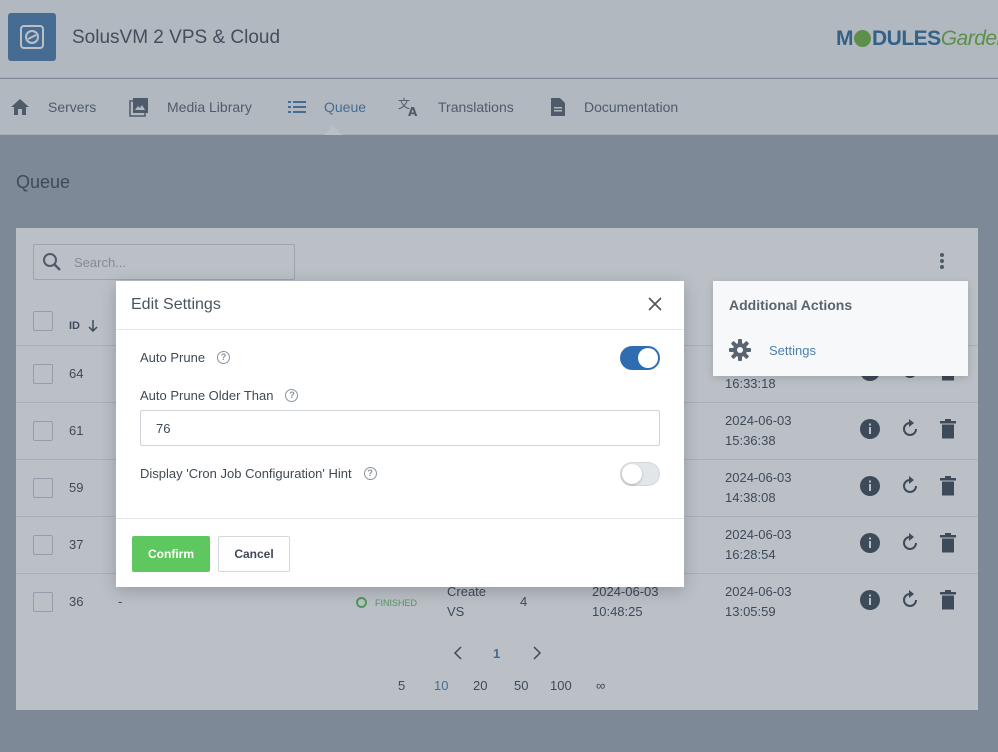 The width and height of the screenshot is (998, 752). Describe the element at coordinates (400, 305) in the screenshot. I see `modal-header: Edit Settings` at that location.